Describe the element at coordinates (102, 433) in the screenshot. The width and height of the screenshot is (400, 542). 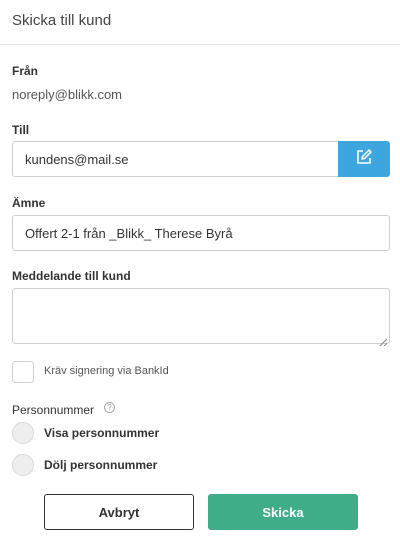
I see `radio-label-show: Visa personnummer` at that location.